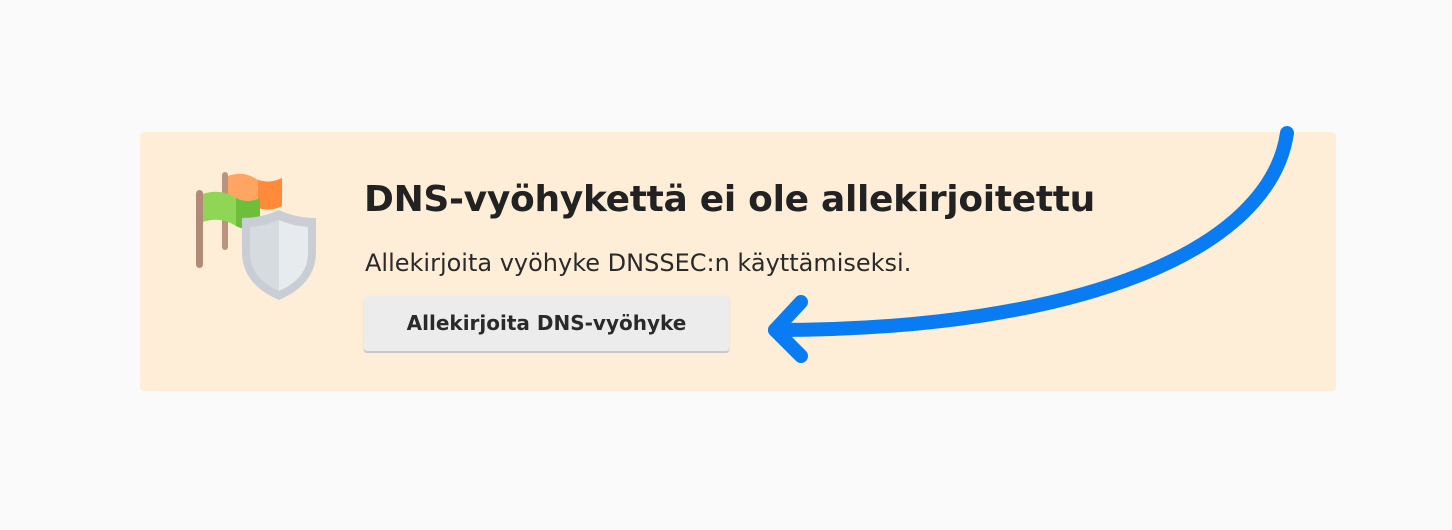 Image resolution: width=1452 pixels, height=530 pixels. I want to click on page-title: DNS-vyöhykettä ei ole allekirjoitettu, so click(729, 199).